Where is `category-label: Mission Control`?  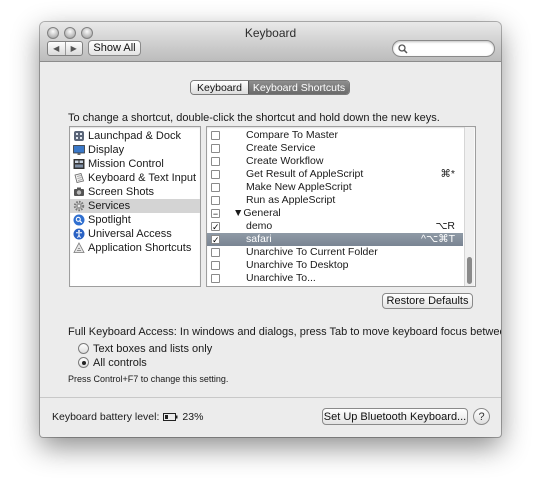
category-label: Mission Control is located at coordinates (126, 164).